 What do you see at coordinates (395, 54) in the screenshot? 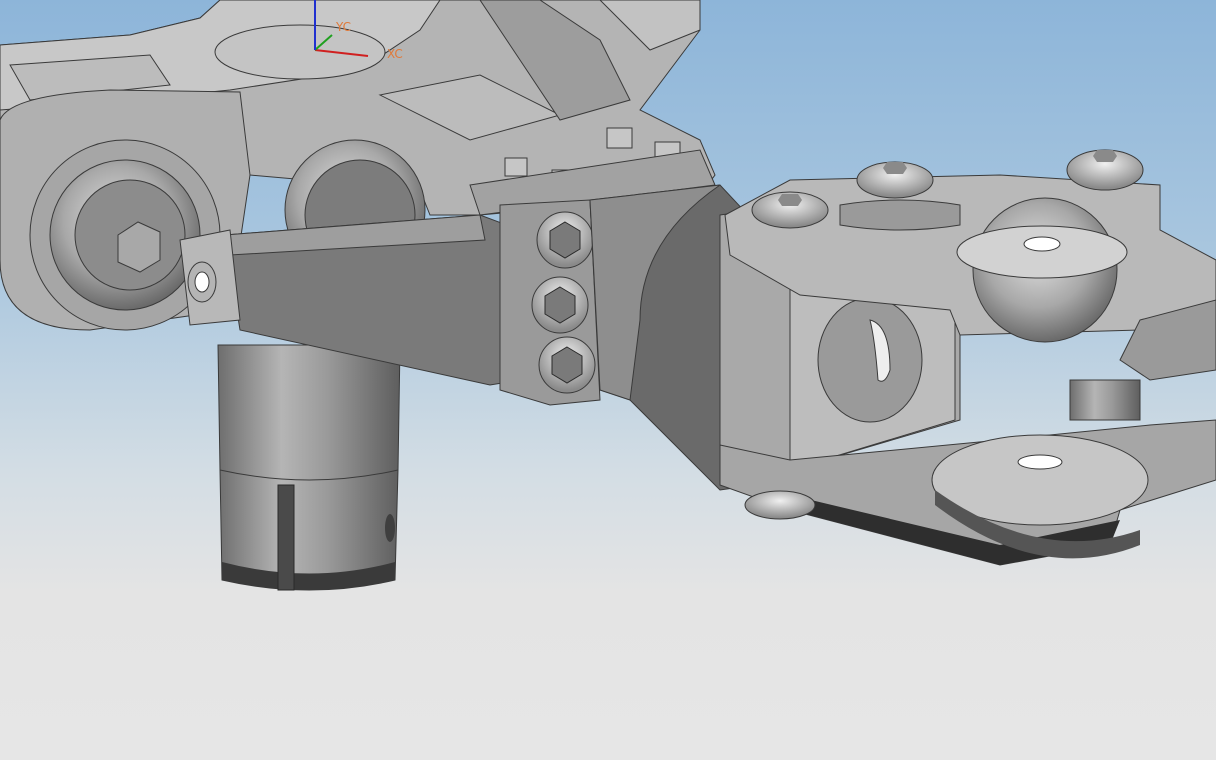
I see `xc-axis-label: XC` at bounding box center [395, 54].